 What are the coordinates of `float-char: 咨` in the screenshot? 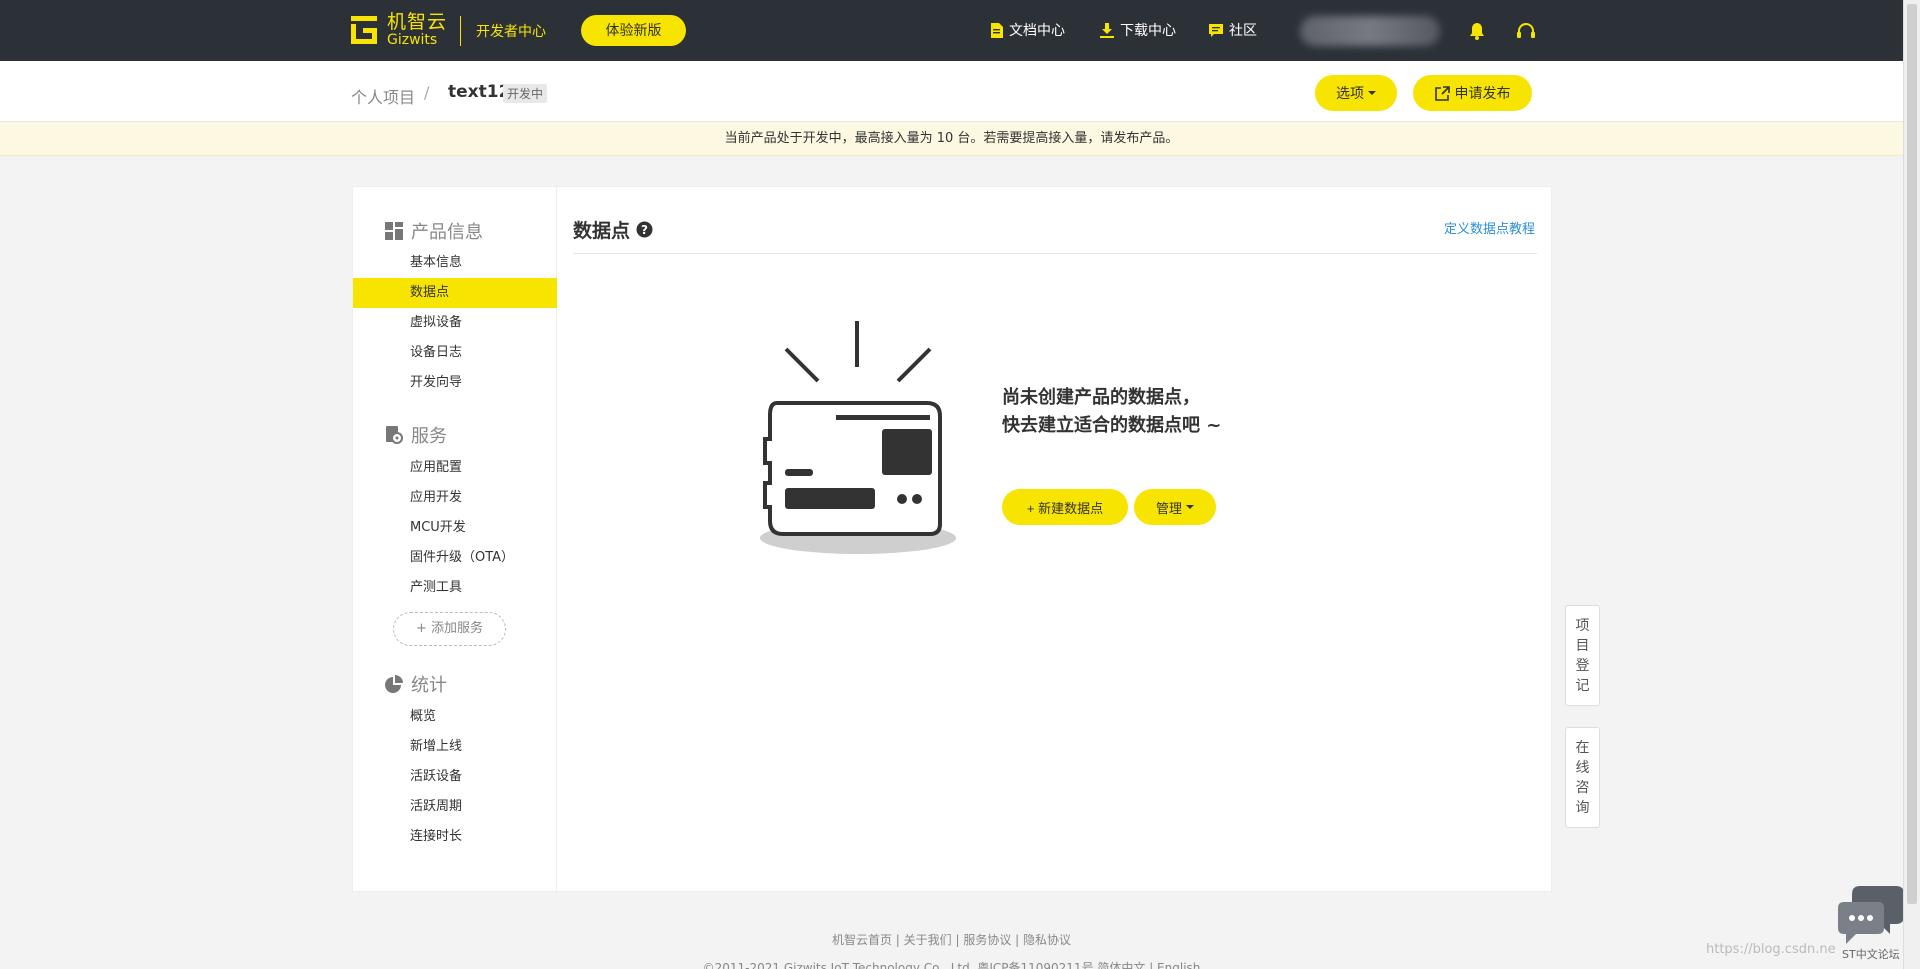 It's located at (1582, 788).